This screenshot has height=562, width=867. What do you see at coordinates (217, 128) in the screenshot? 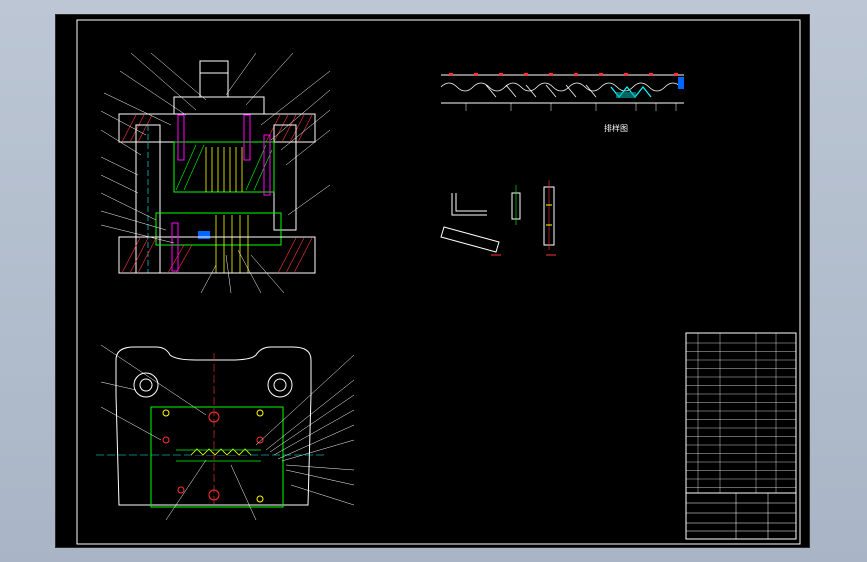
I see `upper-die-plate` at bounding box center [217, 128].